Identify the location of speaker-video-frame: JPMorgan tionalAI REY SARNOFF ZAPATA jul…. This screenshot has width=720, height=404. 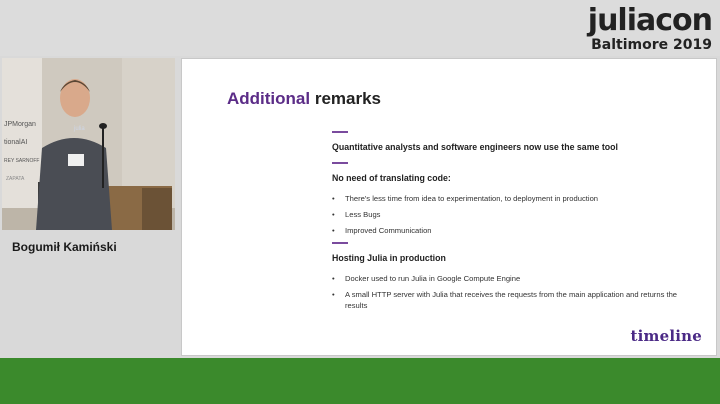
(88, 144).